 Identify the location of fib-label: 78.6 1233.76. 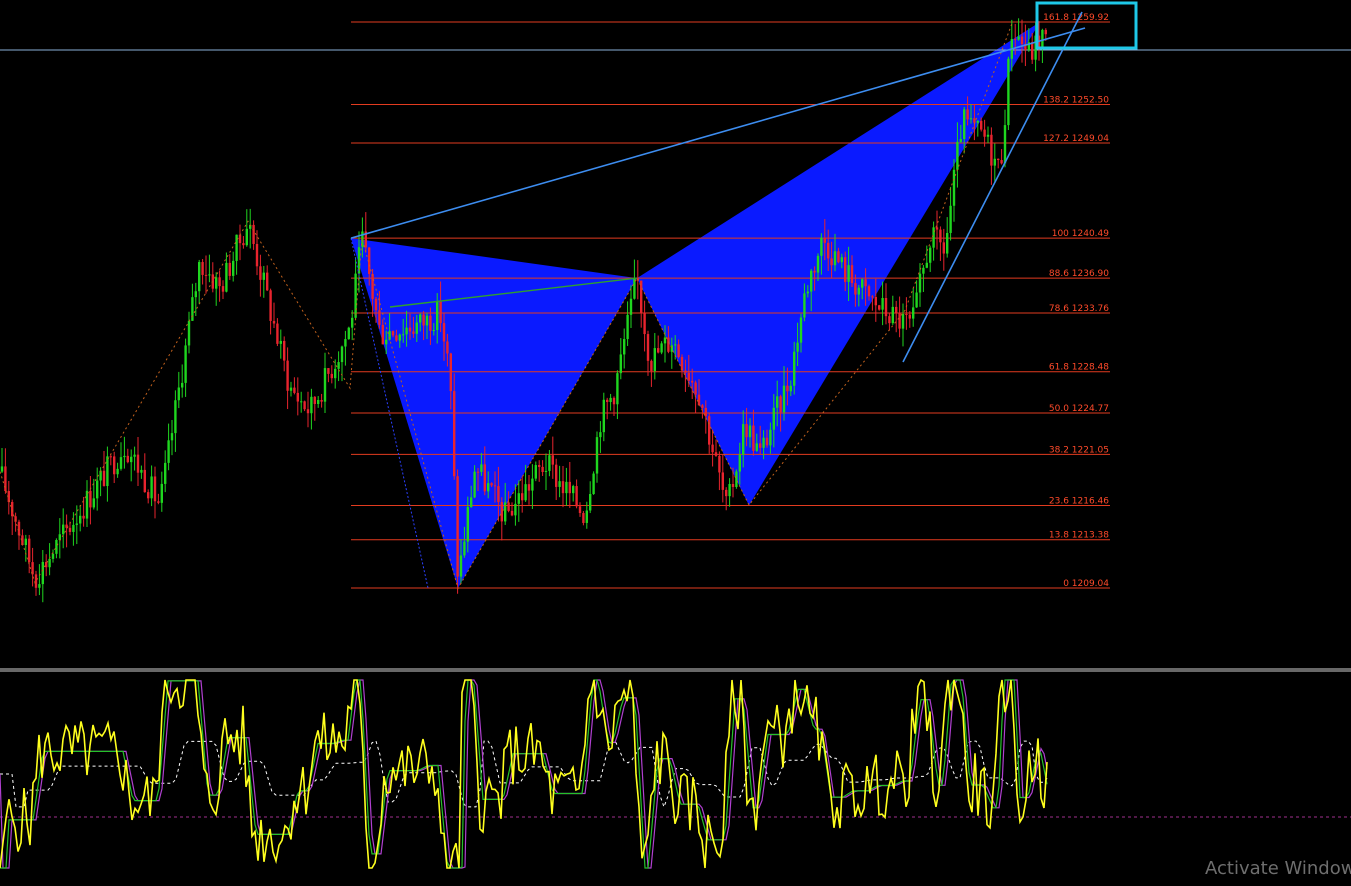
(1079, 309).